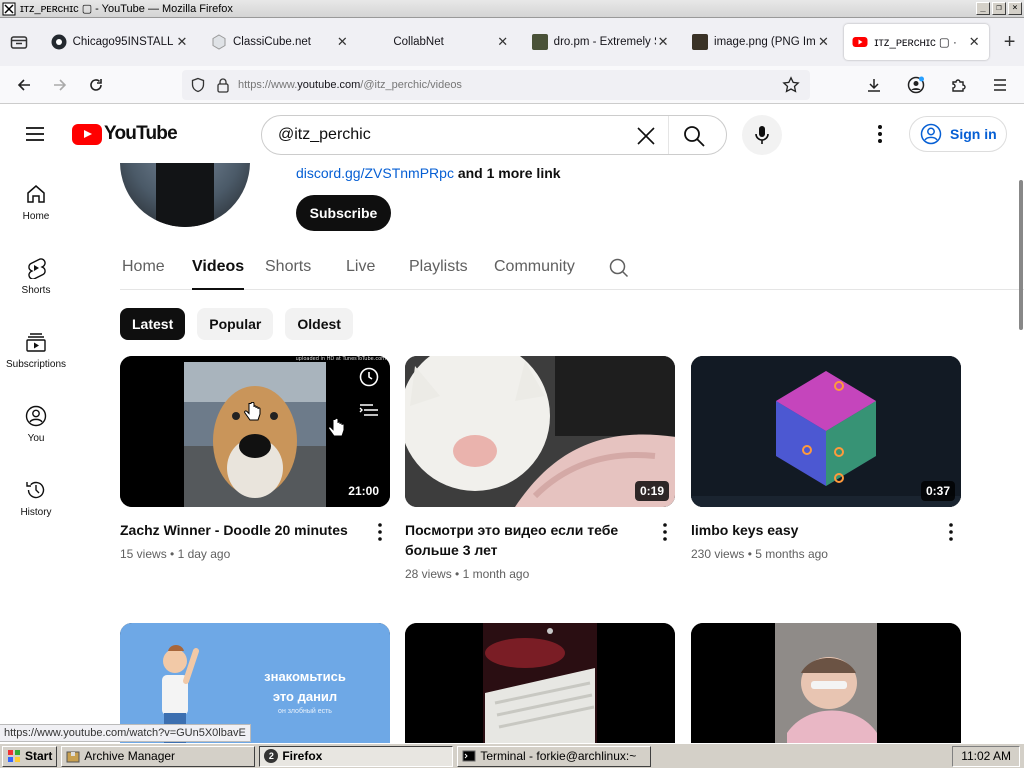 Image resolution: width=1024 pixels, height=768 pixels. Describe the element at coordinates (143, 267) in the screenshot. I see `tab-home: Home` at that location.